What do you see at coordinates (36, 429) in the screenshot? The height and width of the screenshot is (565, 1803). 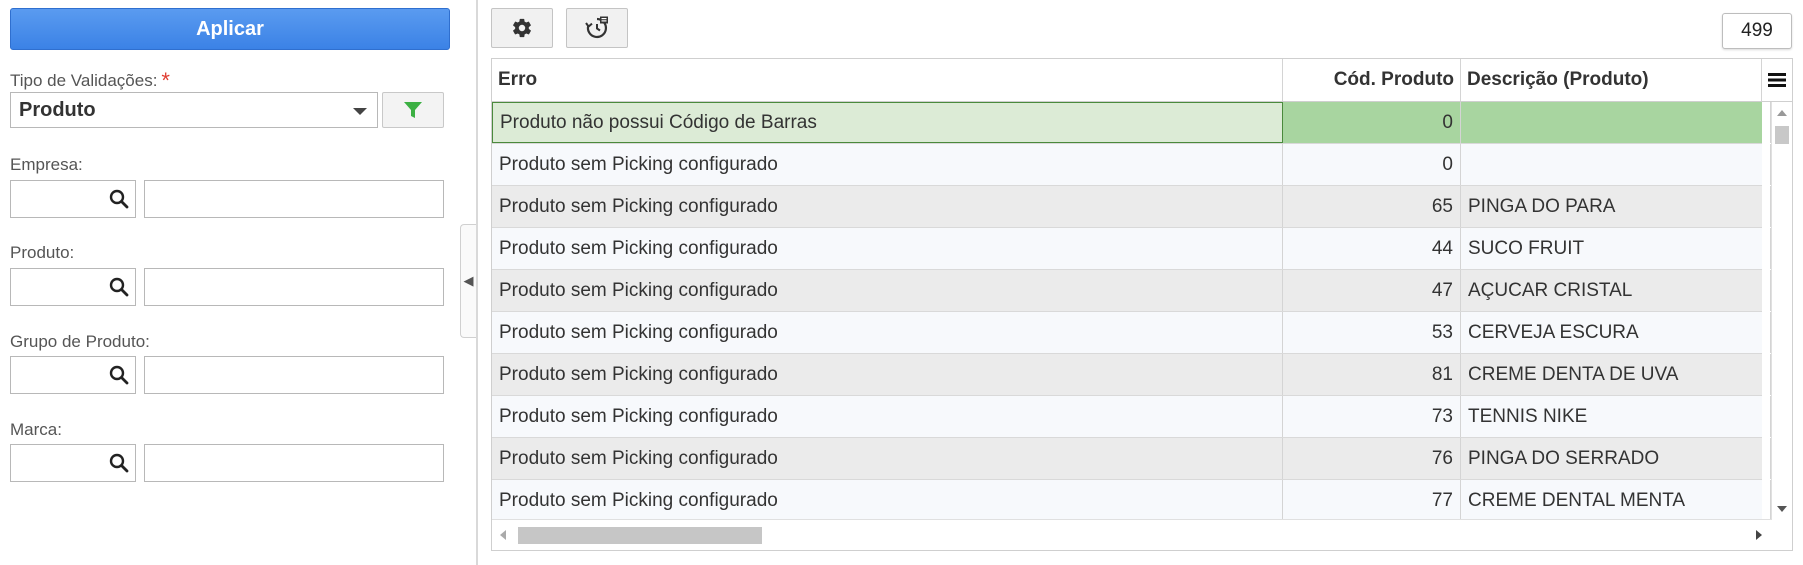 I see `marca-label: Marca:` at bounding box center [36, 429].